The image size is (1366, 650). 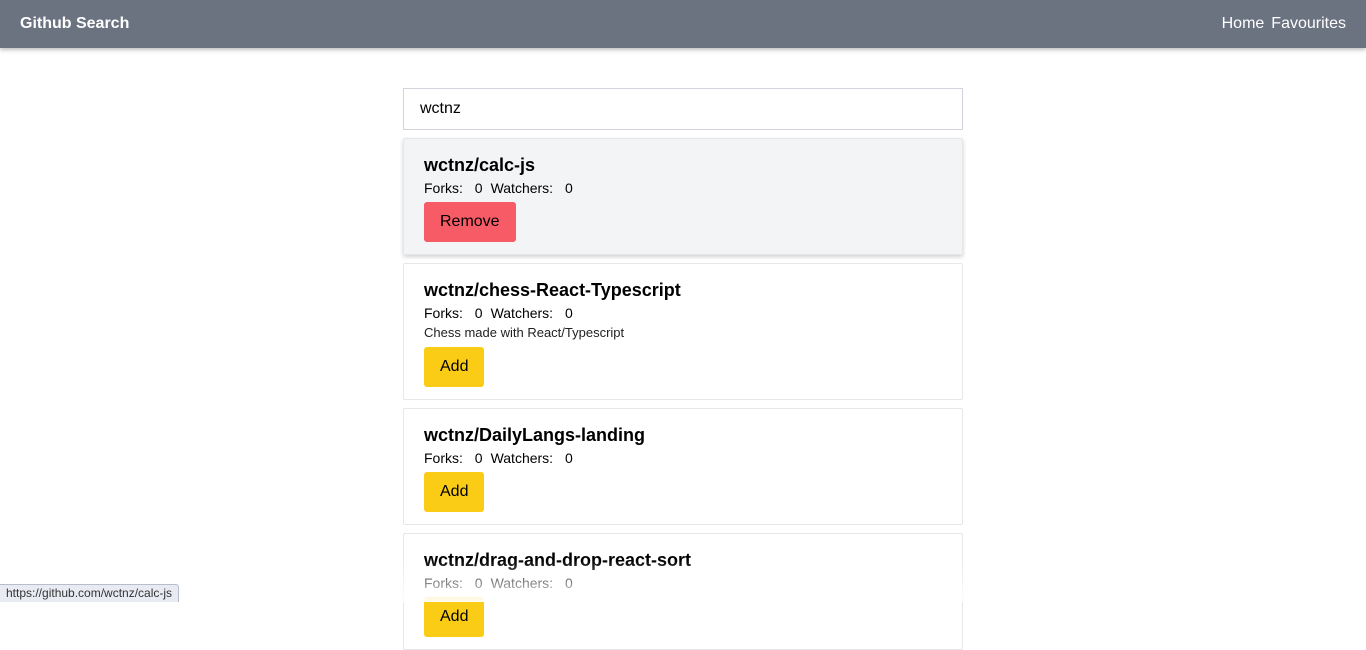 What do you see at coordinates (1308, 24) in the screenshot?
I see `nav-link-favourites: Favourites` at bounding box center [1308, 24].